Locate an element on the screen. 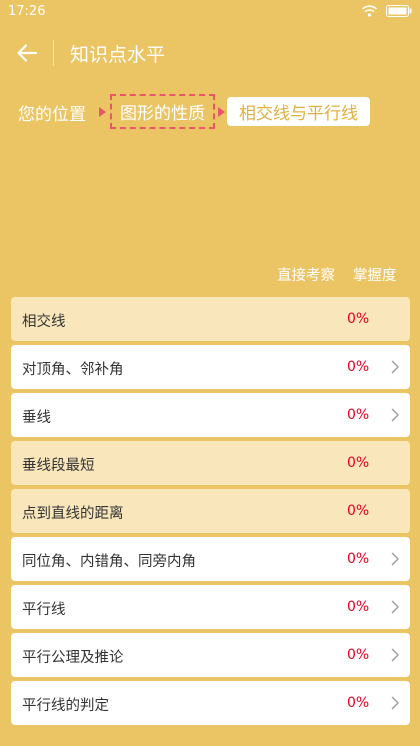 The height and width of the screenshot is (746, 420). status-icons is located at coordinates (387, 11).